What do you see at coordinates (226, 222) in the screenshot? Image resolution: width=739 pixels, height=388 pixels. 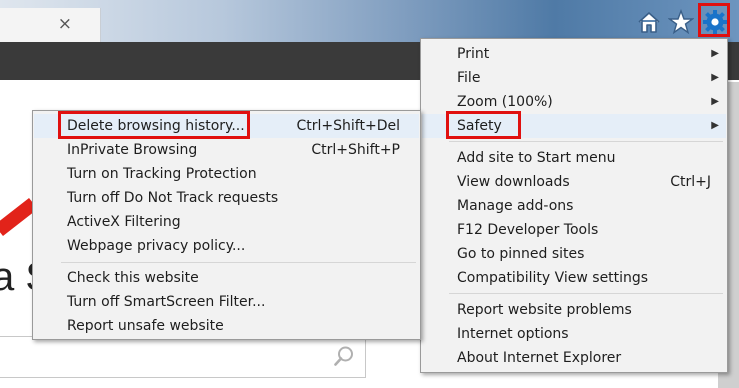 I see `menu-item-activex-filtering: ActiveX Filtering` at bounding box center [226, 222].